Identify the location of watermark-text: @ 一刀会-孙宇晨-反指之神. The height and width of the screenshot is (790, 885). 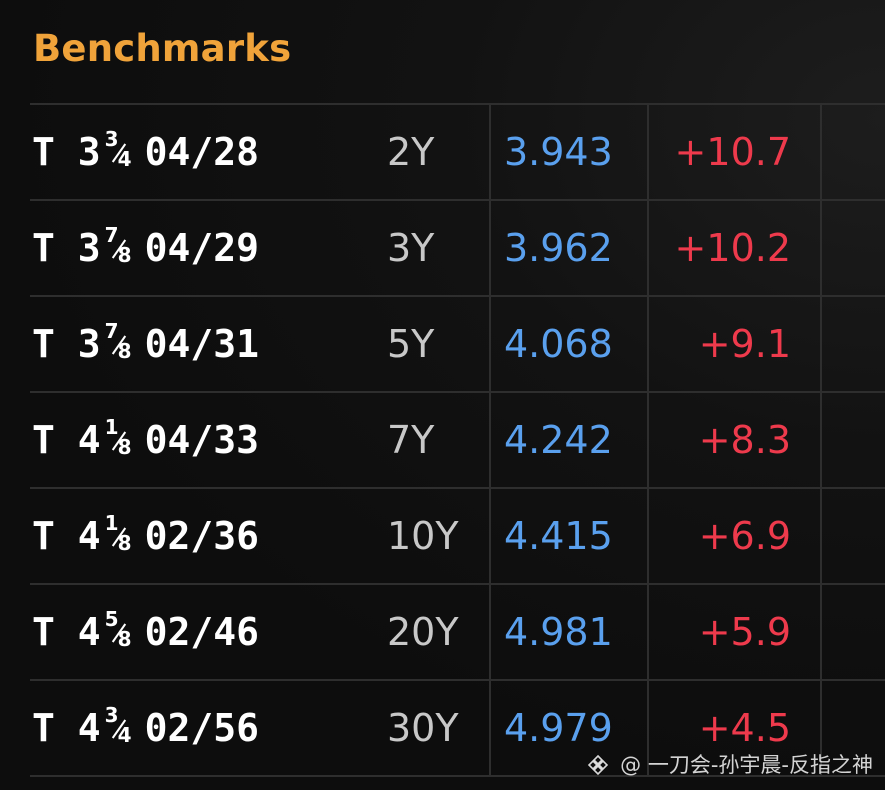
(746, 765).